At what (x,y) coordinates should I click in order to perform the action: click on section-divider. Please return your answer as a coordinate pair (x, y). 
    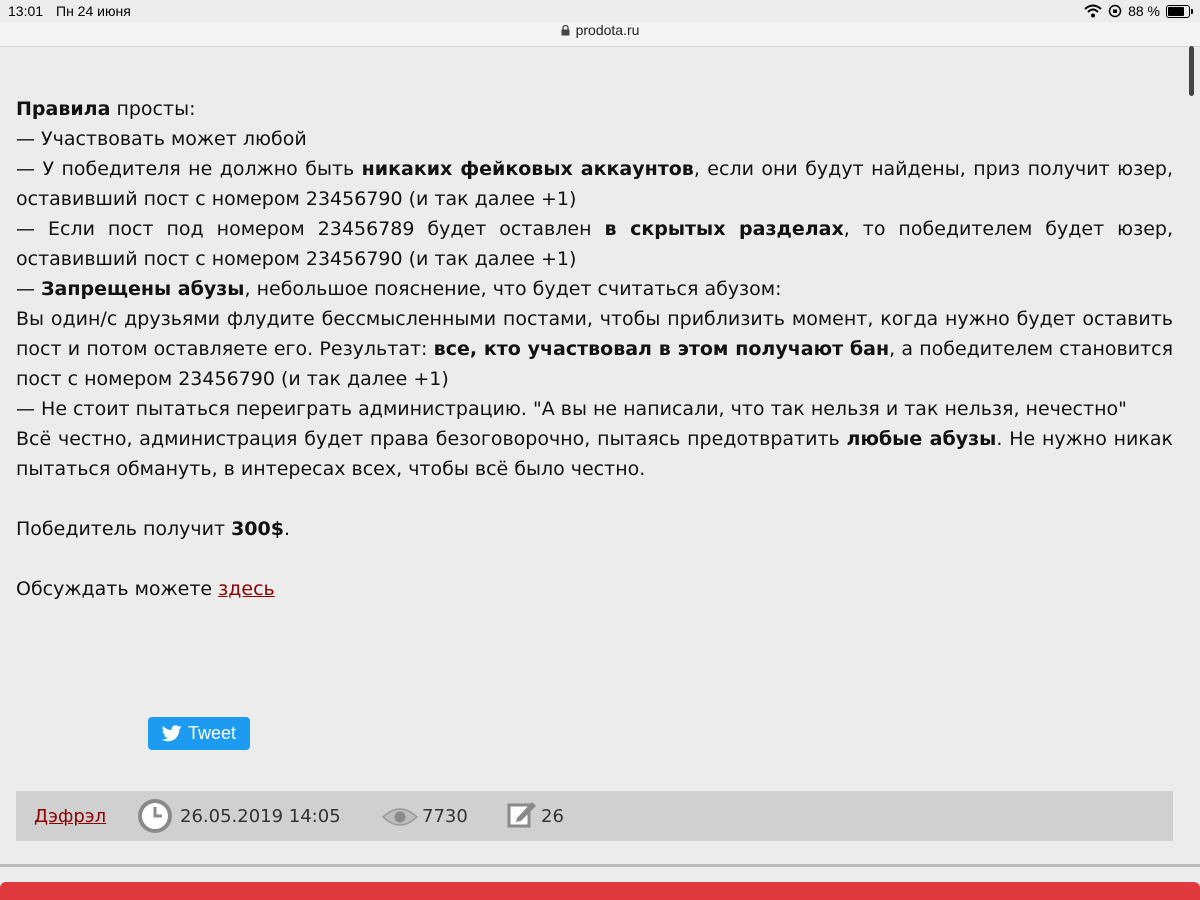
    Looking at the image, I should click on (600, 865).